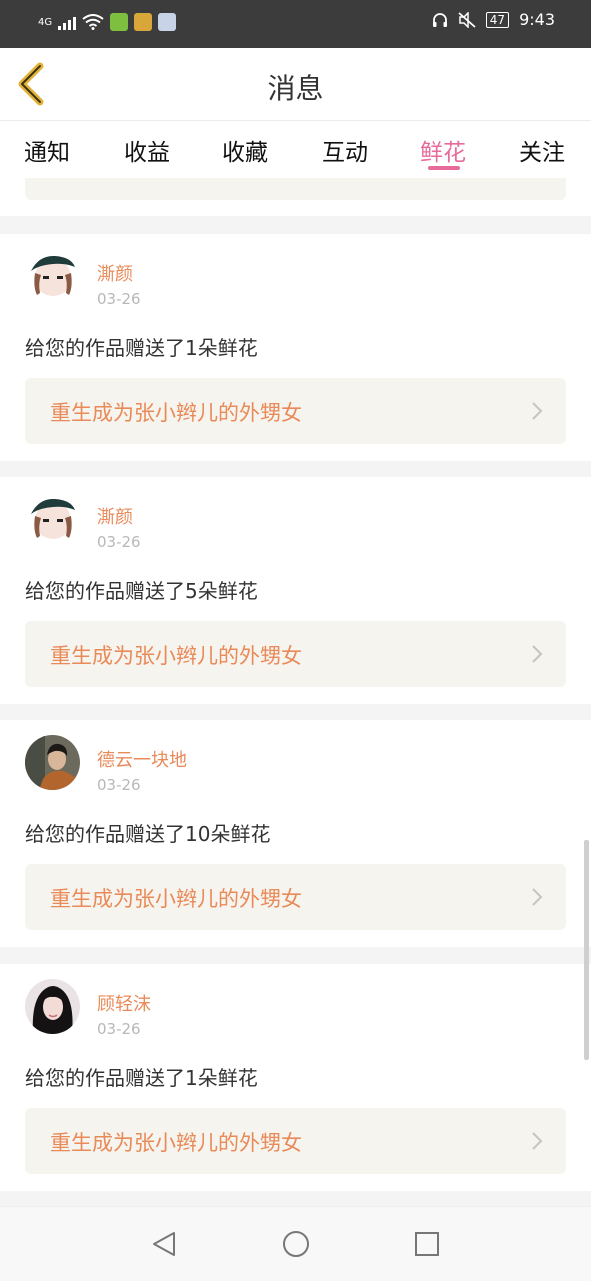  Describe the element at coordinates (45, 22) in the screenshot. I see `network-type: 4G` at that location.